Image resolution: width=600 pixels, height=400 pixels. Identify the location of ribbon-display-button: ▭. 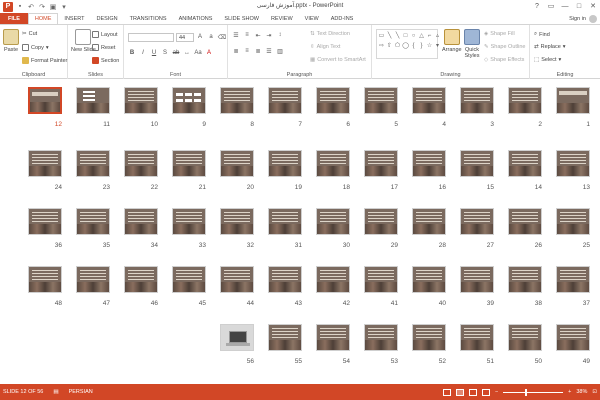
(551, 6).